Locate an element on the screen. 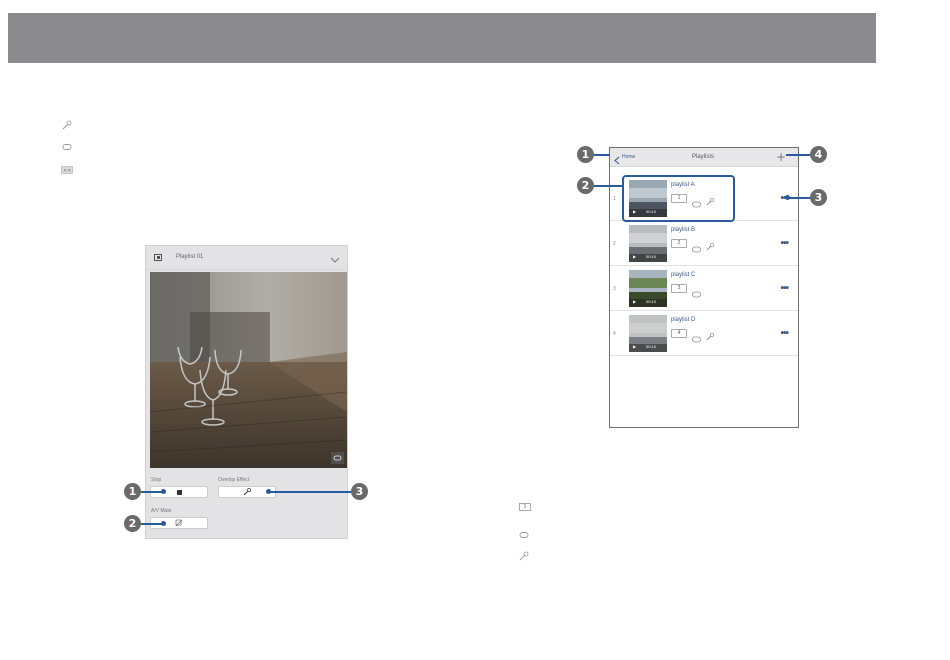  callout-4r-leader is located at coordinates (798, 155).